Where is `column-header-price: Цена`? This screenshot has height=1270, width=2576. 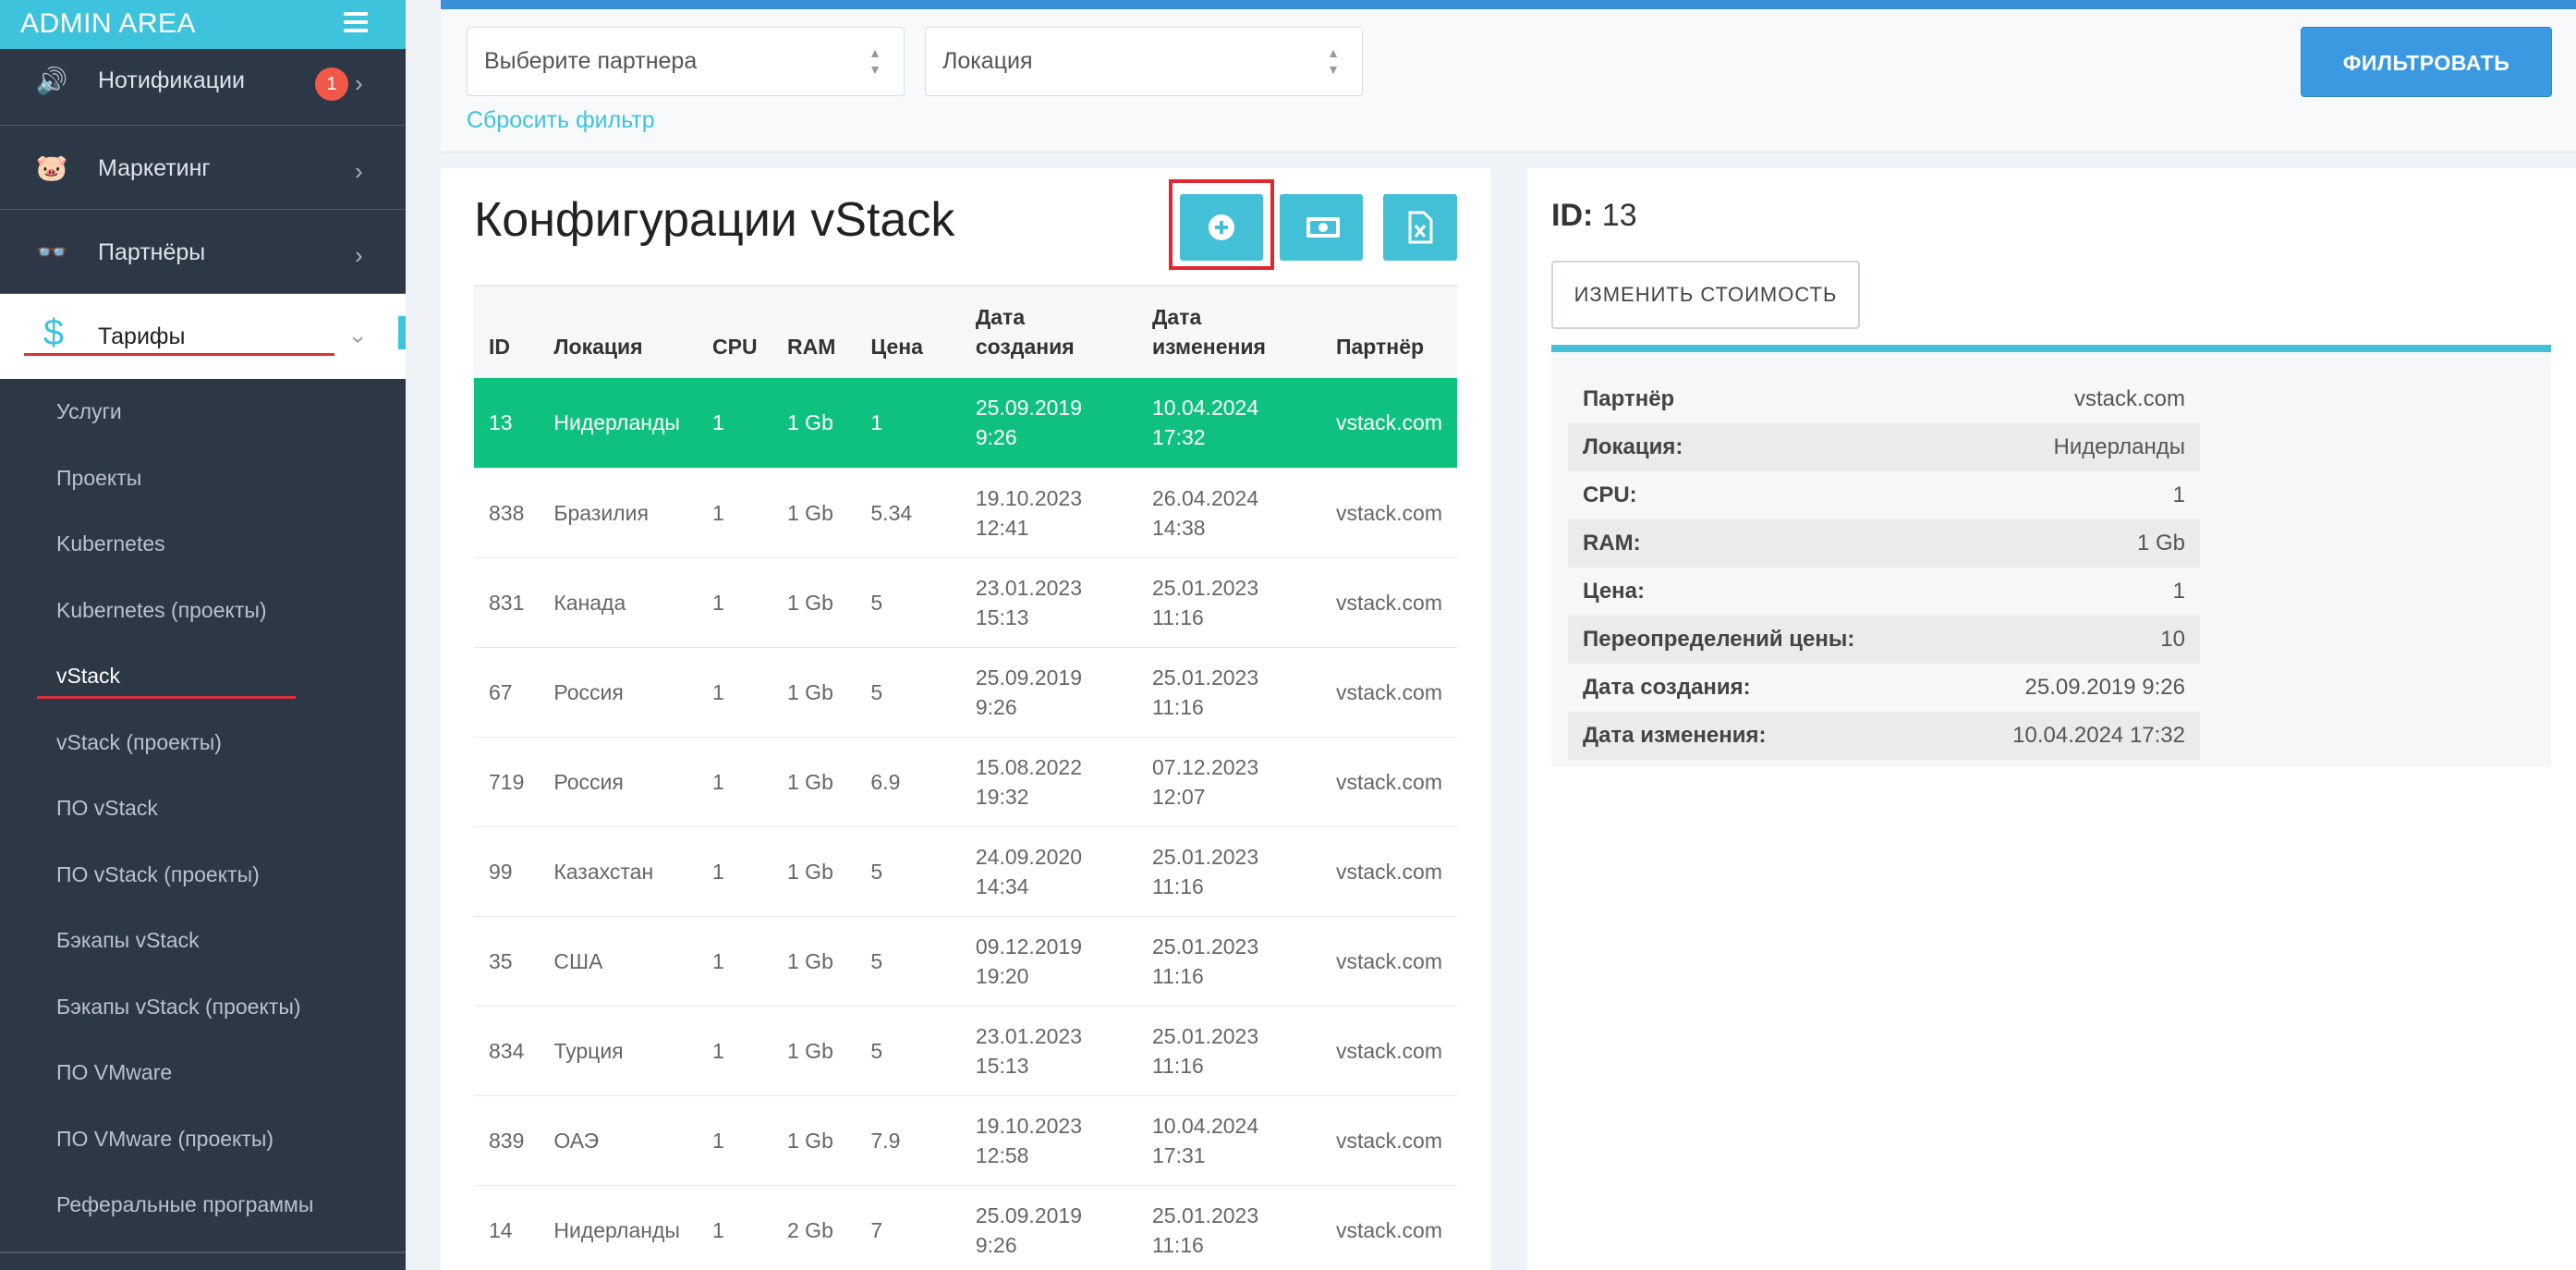
column-header-price: Цена is located at coordinates (908, 331).